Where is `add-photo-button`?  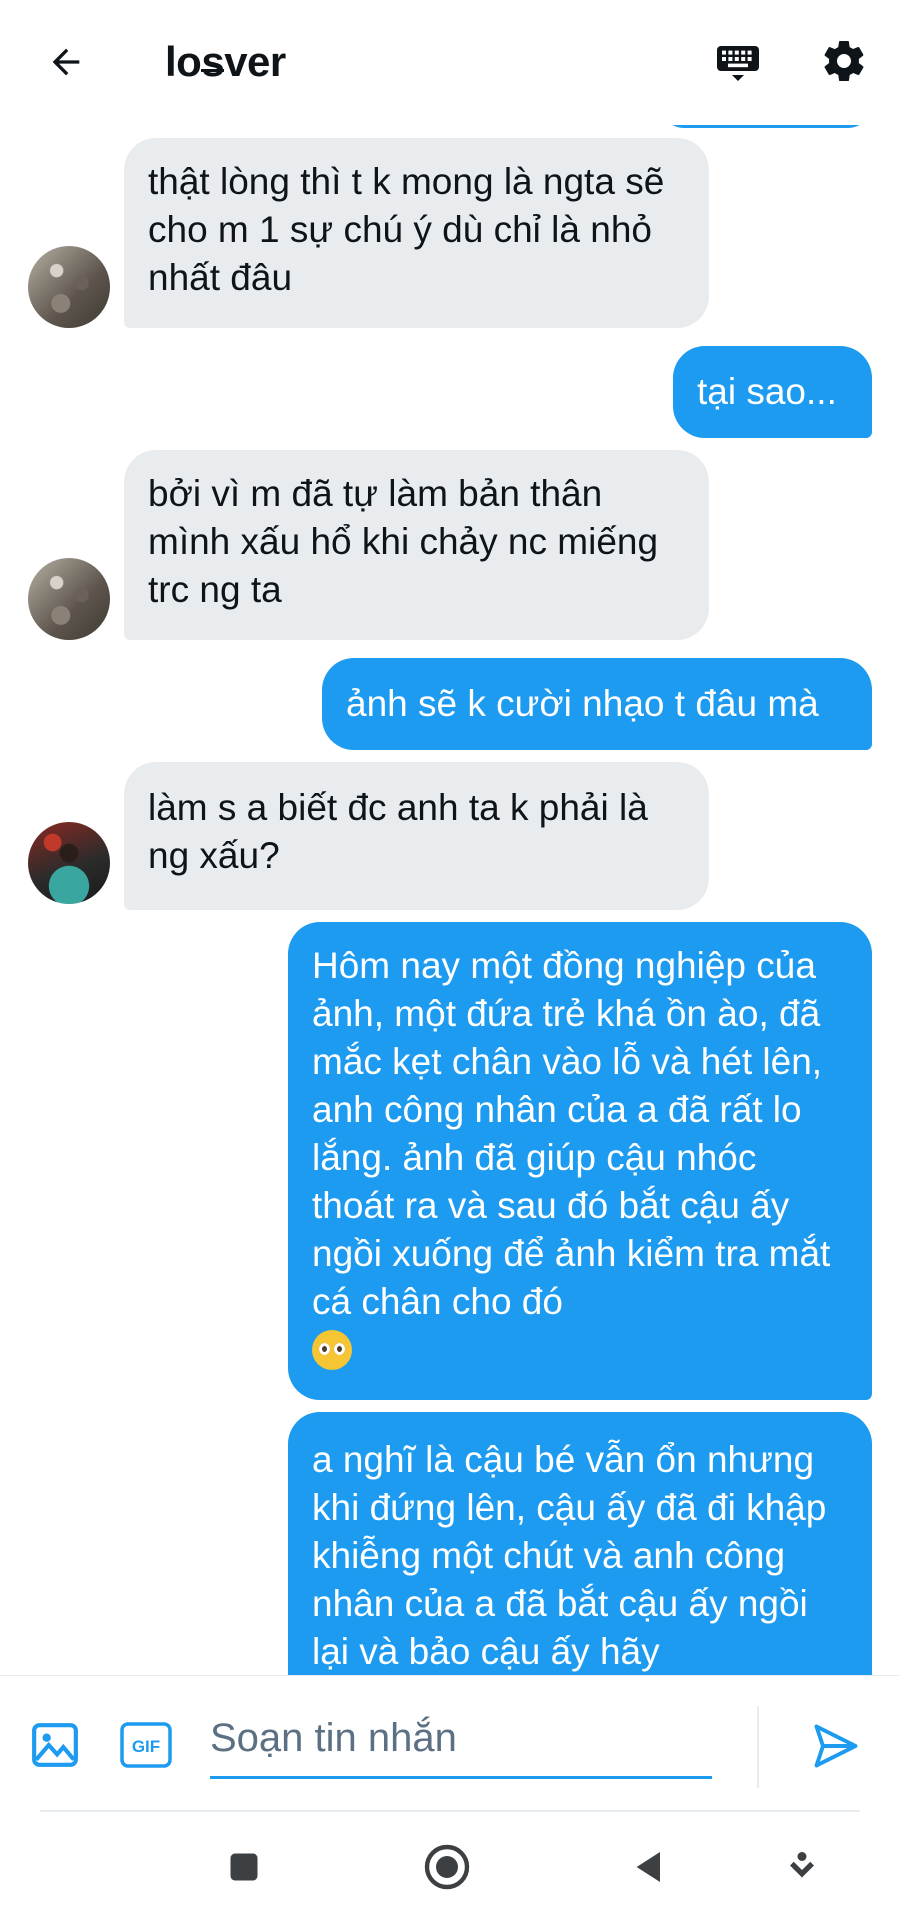
add-photo-button is located at coordinates (55, 1745).